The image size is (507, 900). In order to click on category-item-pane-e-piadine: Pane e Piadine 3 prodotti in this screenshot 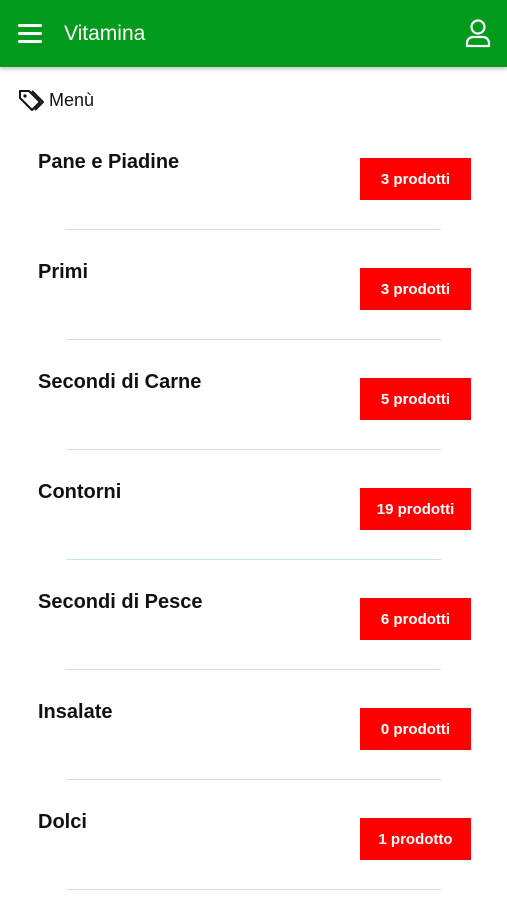, I will do `click(253, 185)`.